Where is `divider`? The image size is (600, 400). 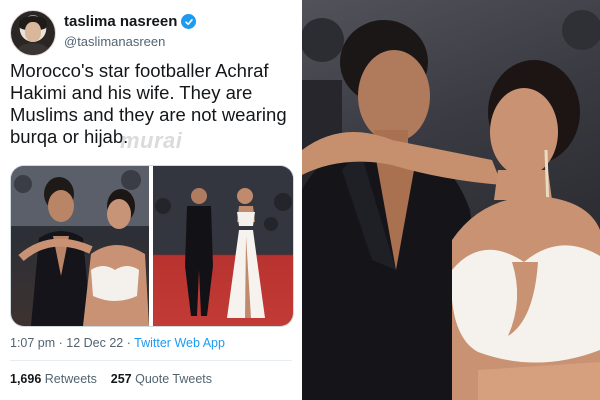
divider is located at coordinates (151, 360).